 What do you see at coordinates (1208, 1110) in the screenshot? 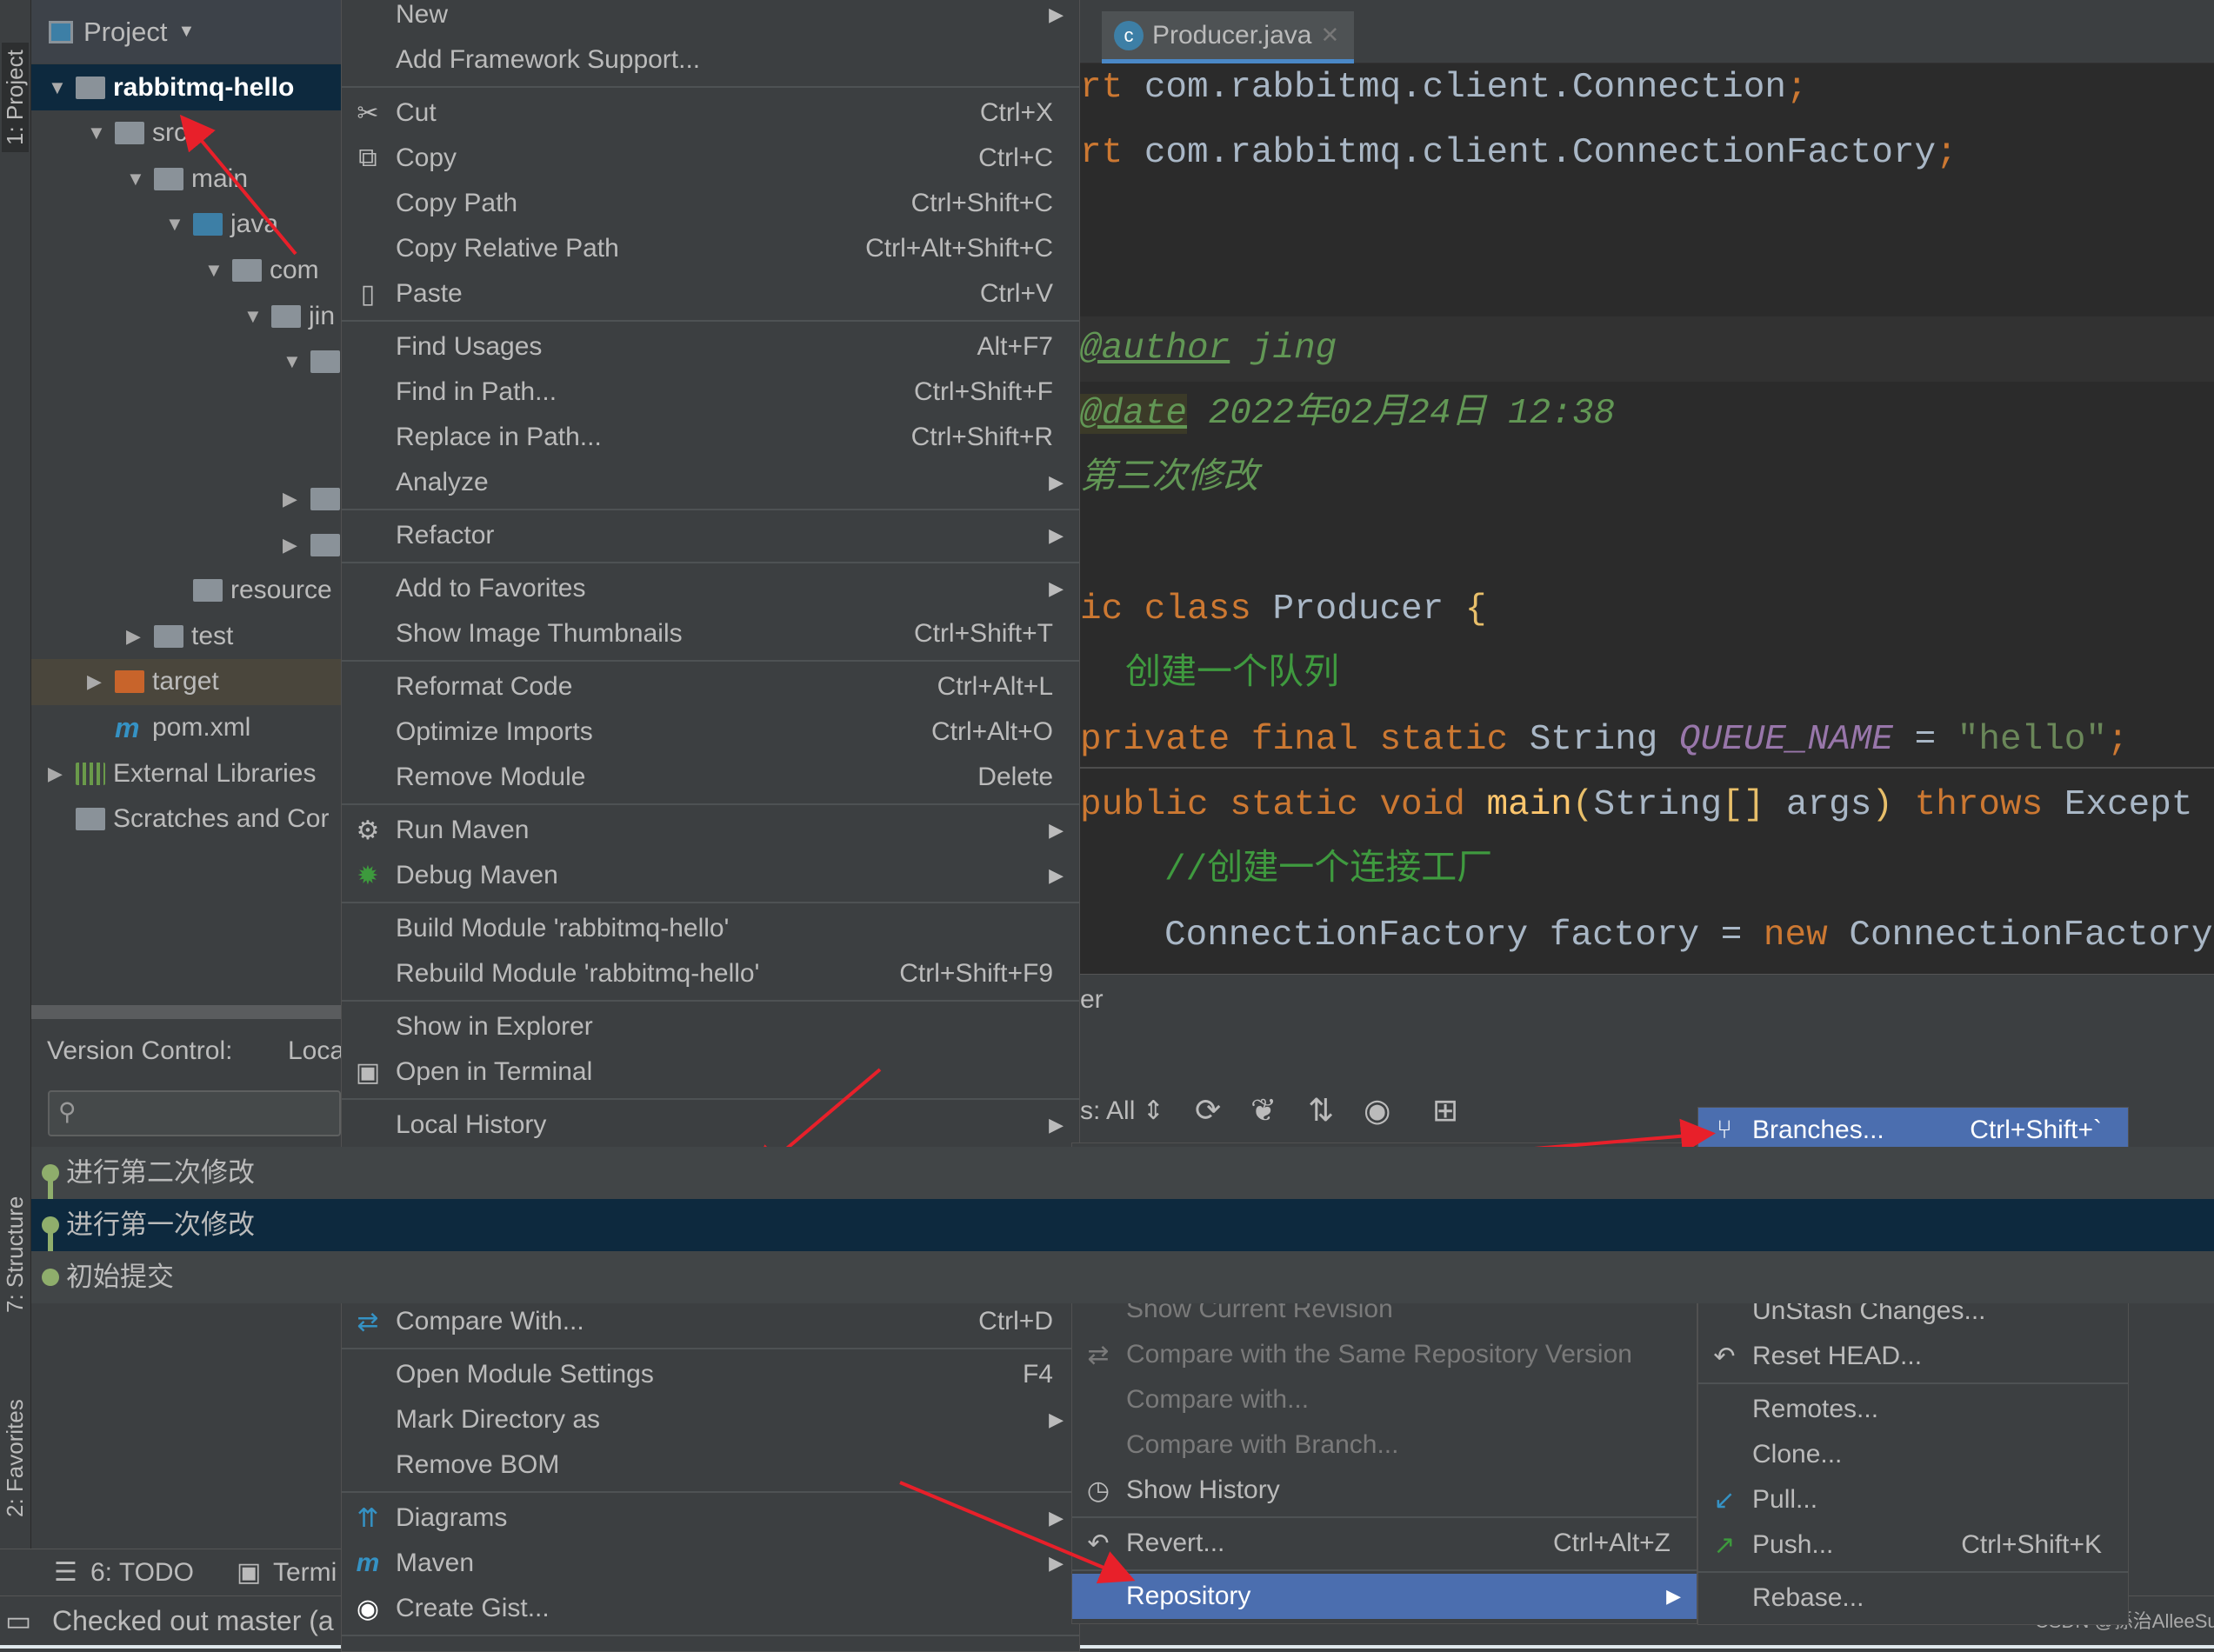
I see `refresh-icon: ⟳` at bounding box center [1208, 1110].